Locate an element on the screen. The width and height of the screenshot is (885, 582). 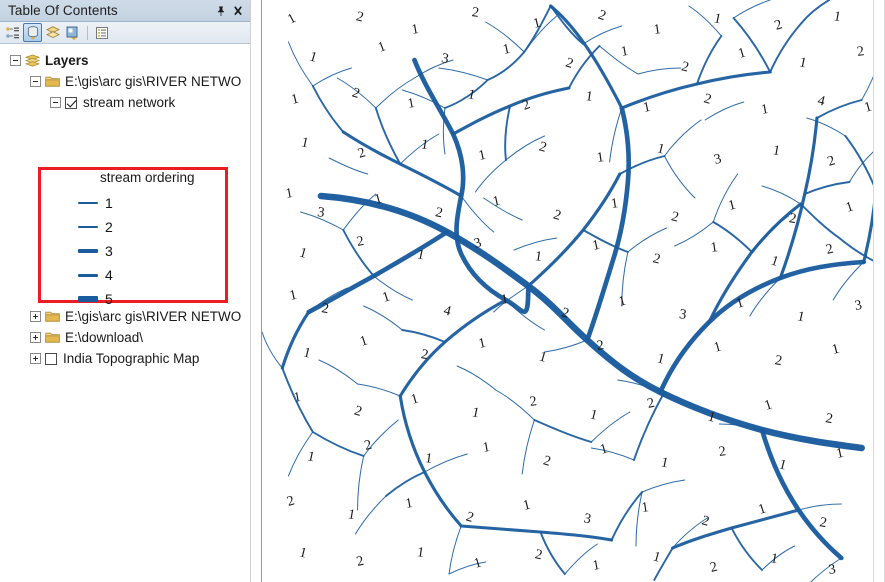
tree-label-group-river-network: E:\gis\arc gis\RIVER NETWO is located at coordinates (153, 81).